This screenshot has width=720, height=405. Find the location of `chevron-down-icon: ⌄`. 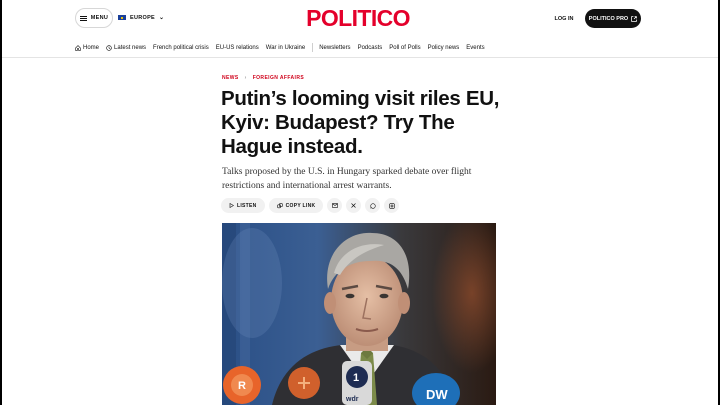

chevron-down-icon: ⌄ is located at coordinates (162, 18).